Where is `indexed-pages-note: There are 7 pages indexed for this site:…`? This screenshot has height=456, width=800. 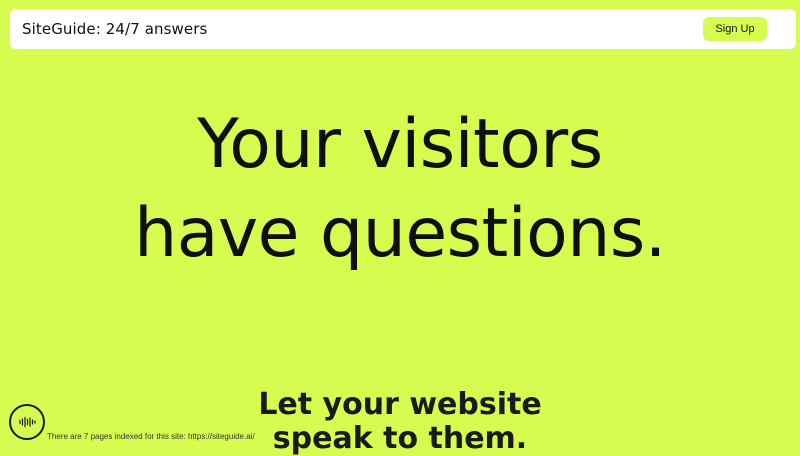
indexed-pages-note: There are 7 pages indexed for this site:… is located at coordinates (151, 436).